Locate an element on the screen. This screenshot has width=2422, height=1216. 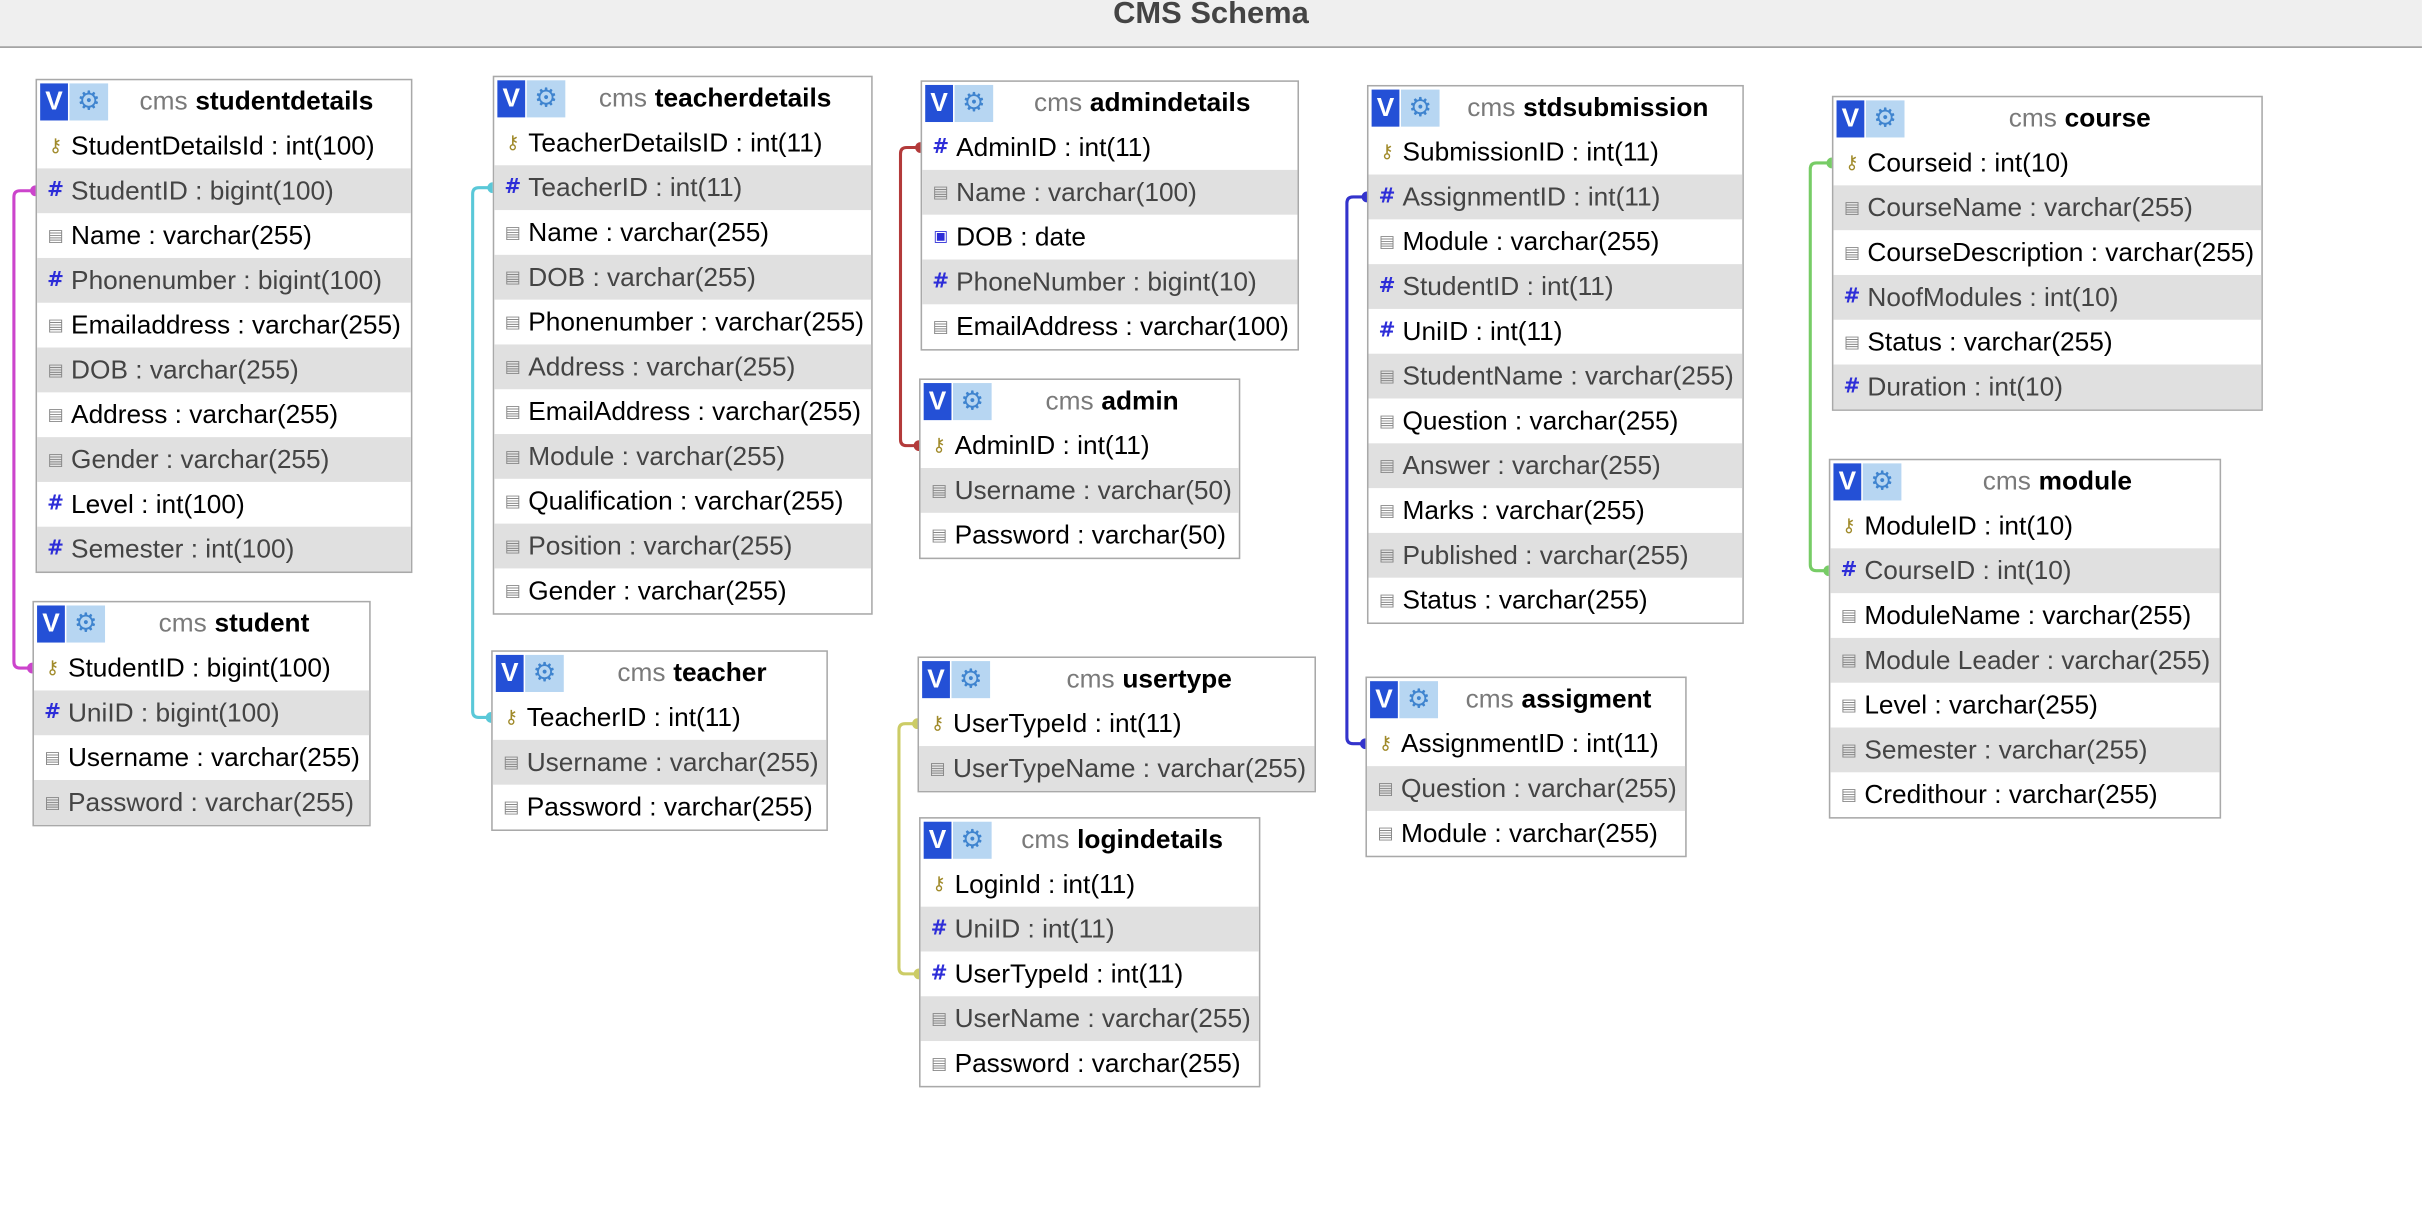
column-row: ⚷ AdminID : int(11) is located at coordinates (1080, 445).